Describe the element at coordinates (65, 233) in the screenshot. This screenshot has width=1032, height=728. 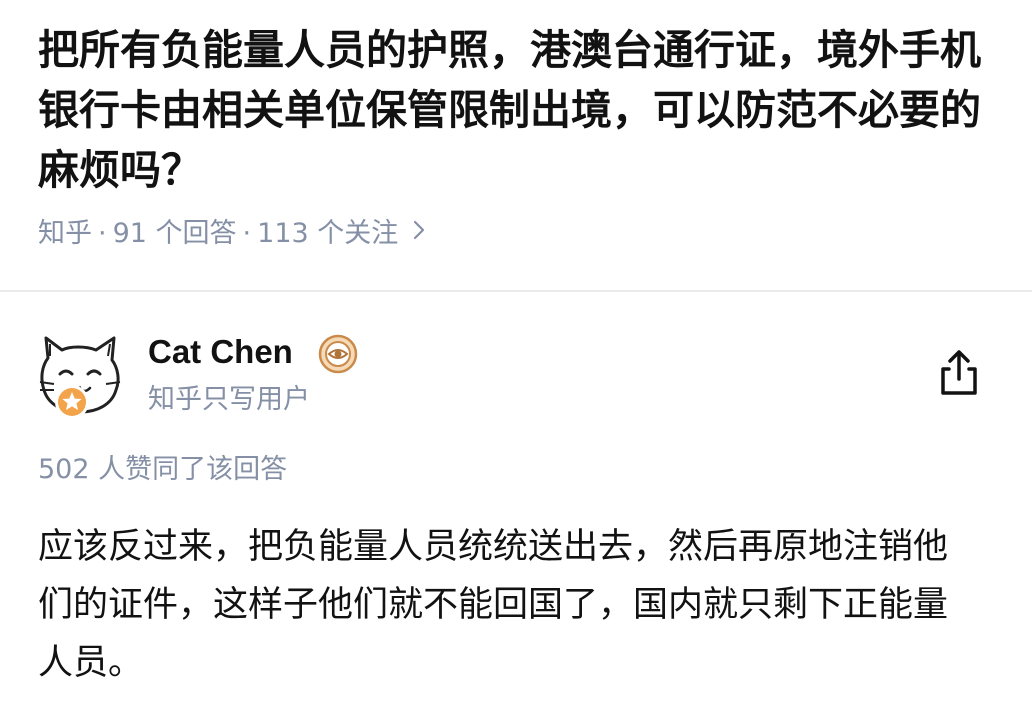
I see `source-label: 知乎` at that location.